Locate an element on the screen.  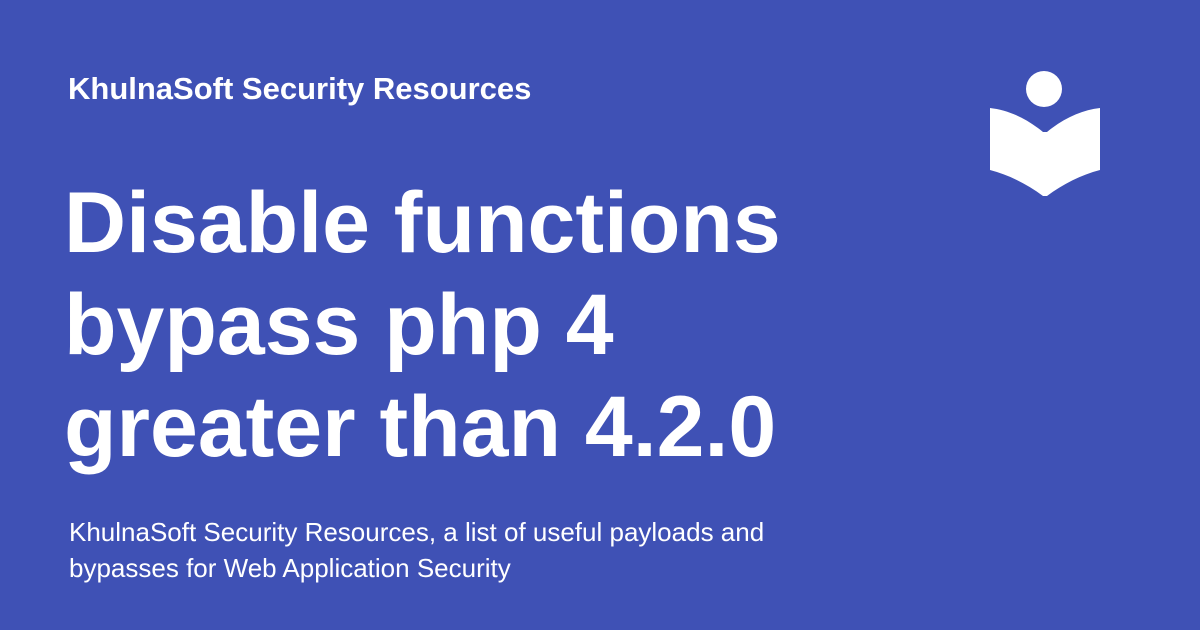
title-line-1: Disable functions is located at coordinates (422, 223).